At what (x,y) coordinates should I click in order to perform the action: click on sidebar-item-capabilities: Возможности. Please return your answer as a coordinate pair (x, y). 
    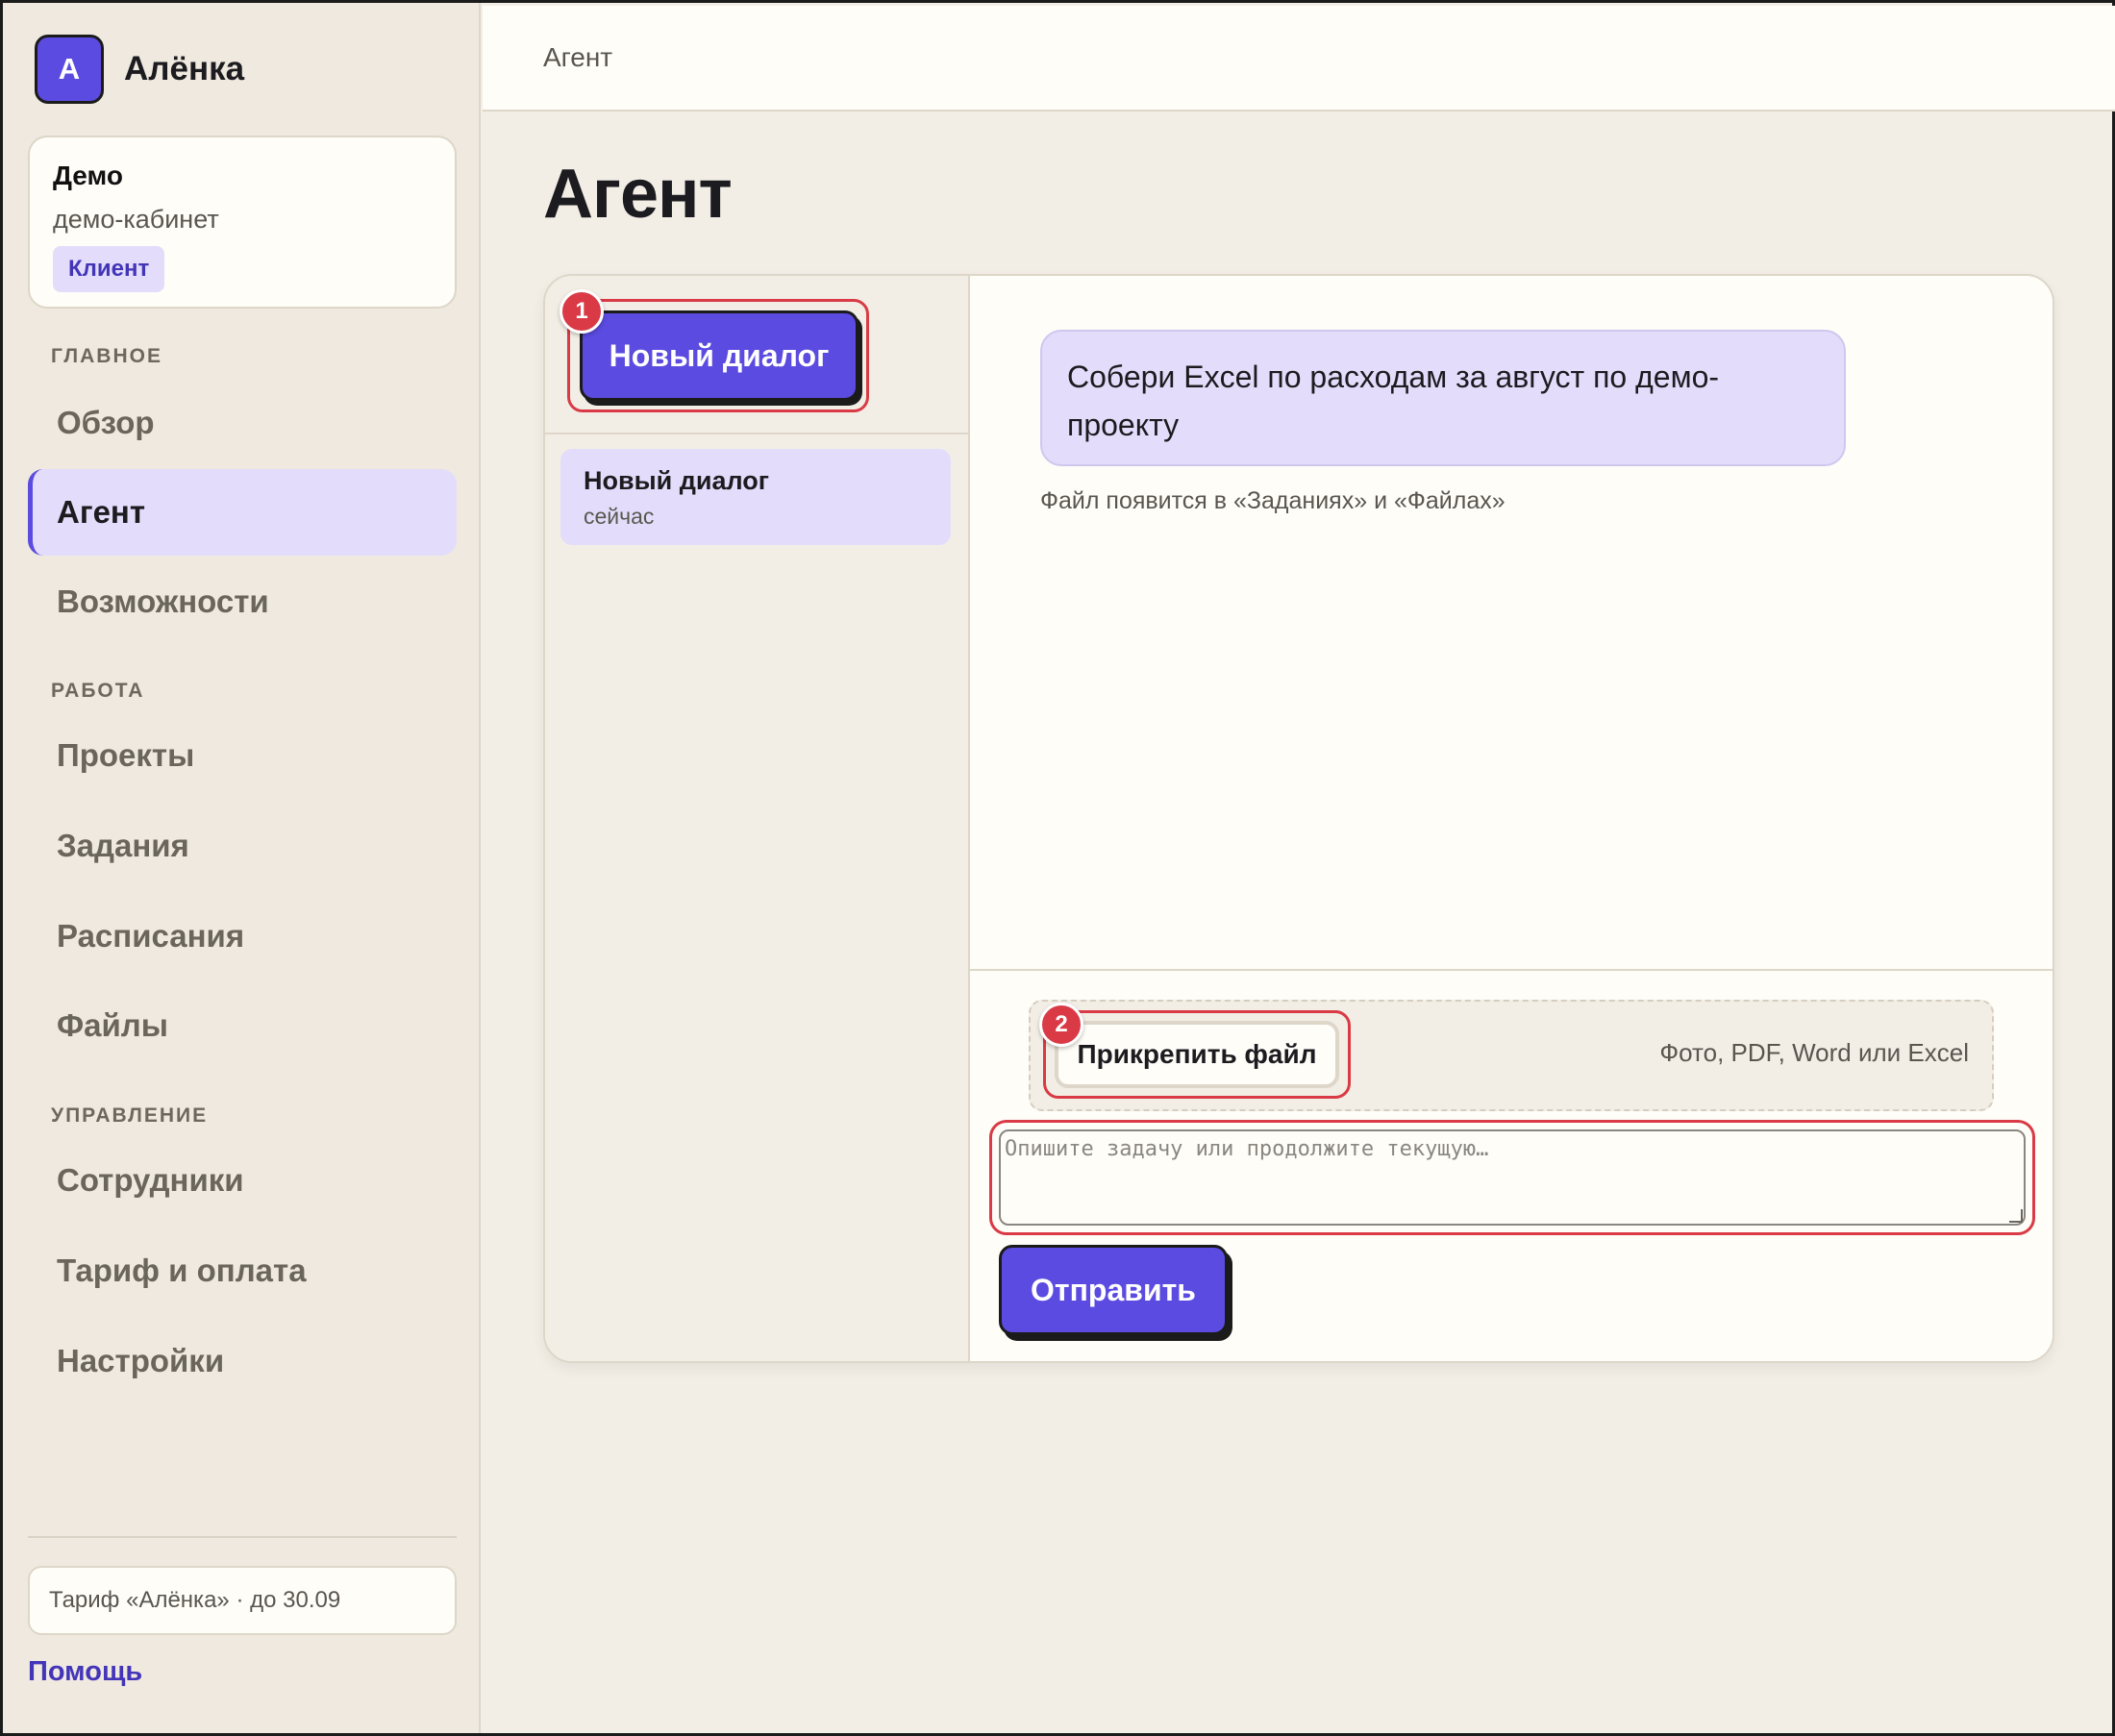
    Looking at the image, I should click on (242, 601).